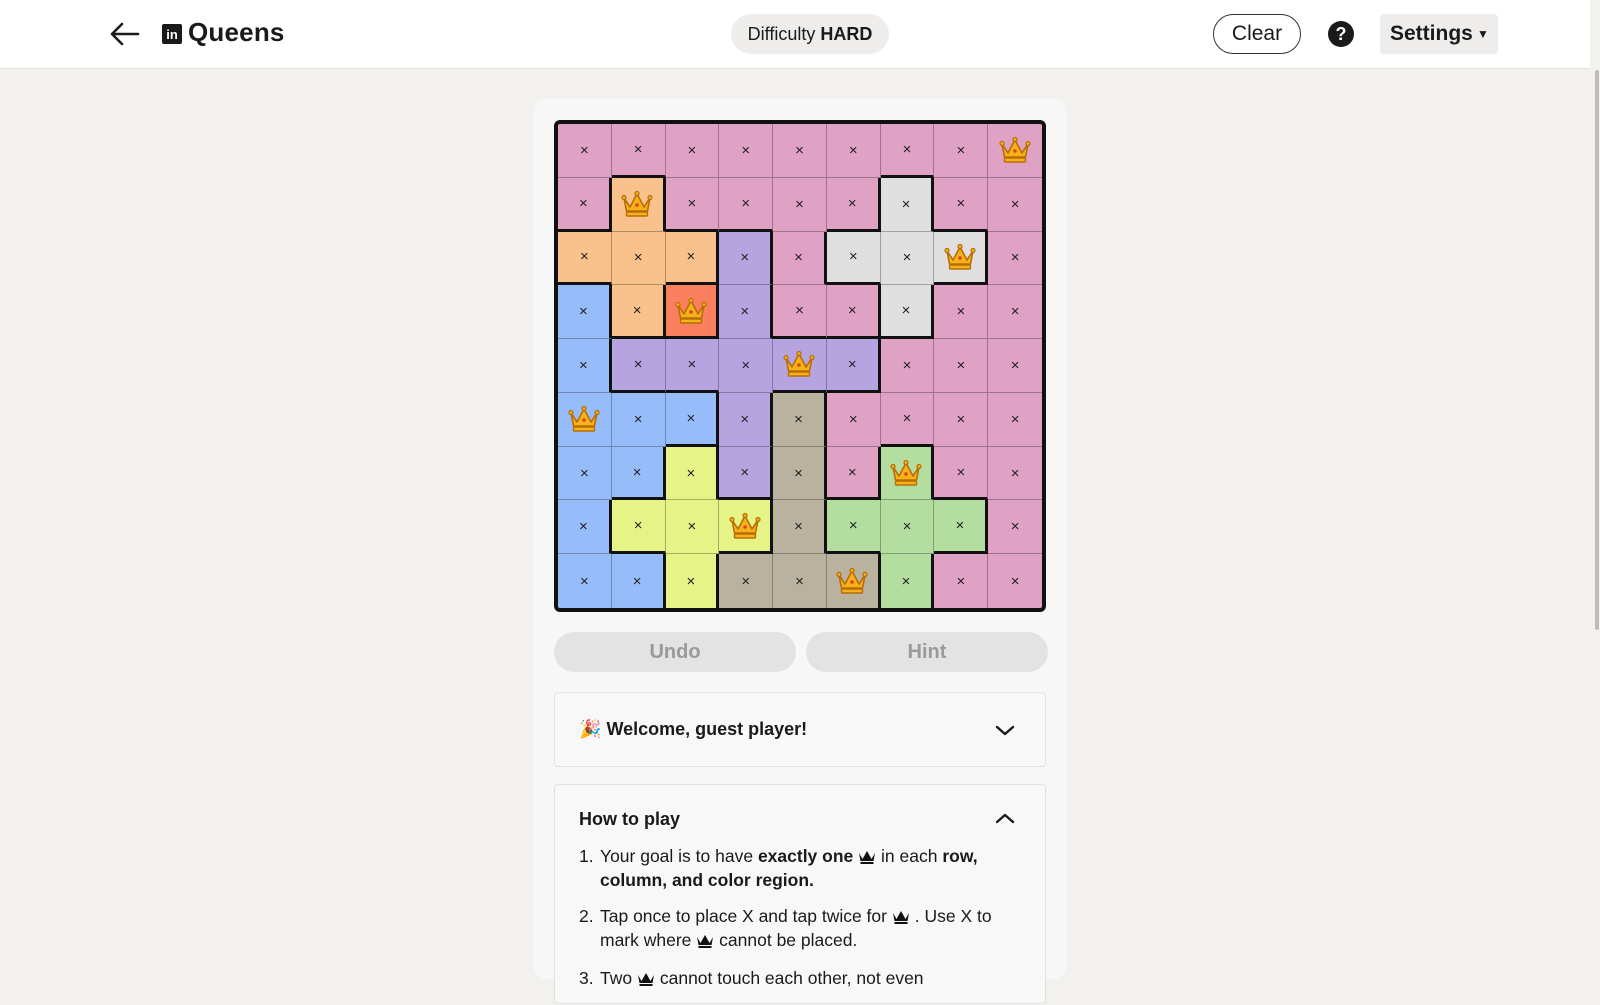  I want to click on chevron-up-icon, so click(1005, 818).